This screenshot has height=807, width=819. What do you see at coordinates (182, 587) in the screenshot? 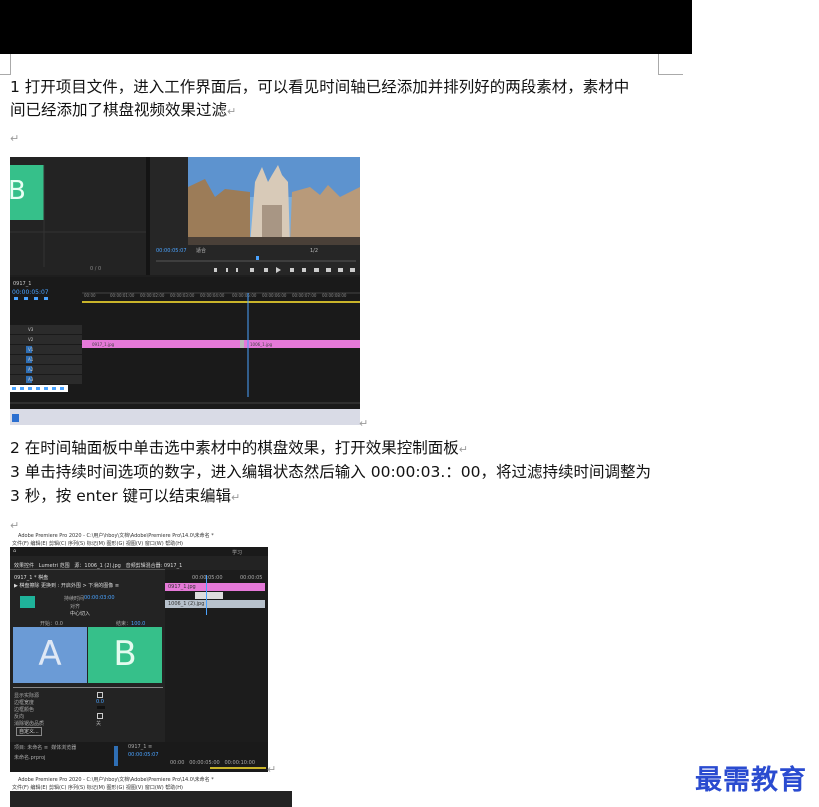
I see `clip-top-label: 0917_1.jpg` at bounding box center [182, 587].